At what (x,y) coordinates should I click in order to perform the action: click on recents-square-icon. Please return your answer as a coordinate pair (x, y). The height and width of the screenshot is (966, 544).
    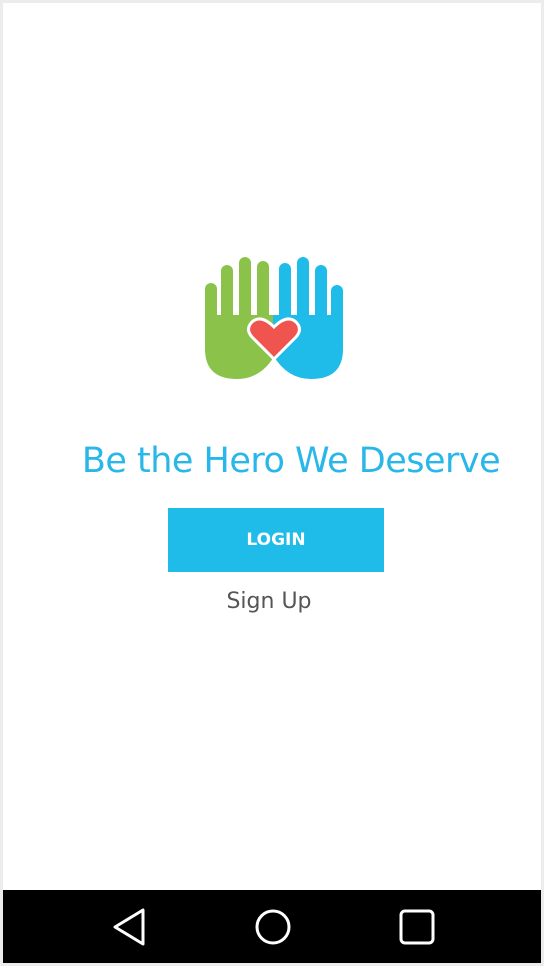
    Looking at the image, I should click on (417, 927).